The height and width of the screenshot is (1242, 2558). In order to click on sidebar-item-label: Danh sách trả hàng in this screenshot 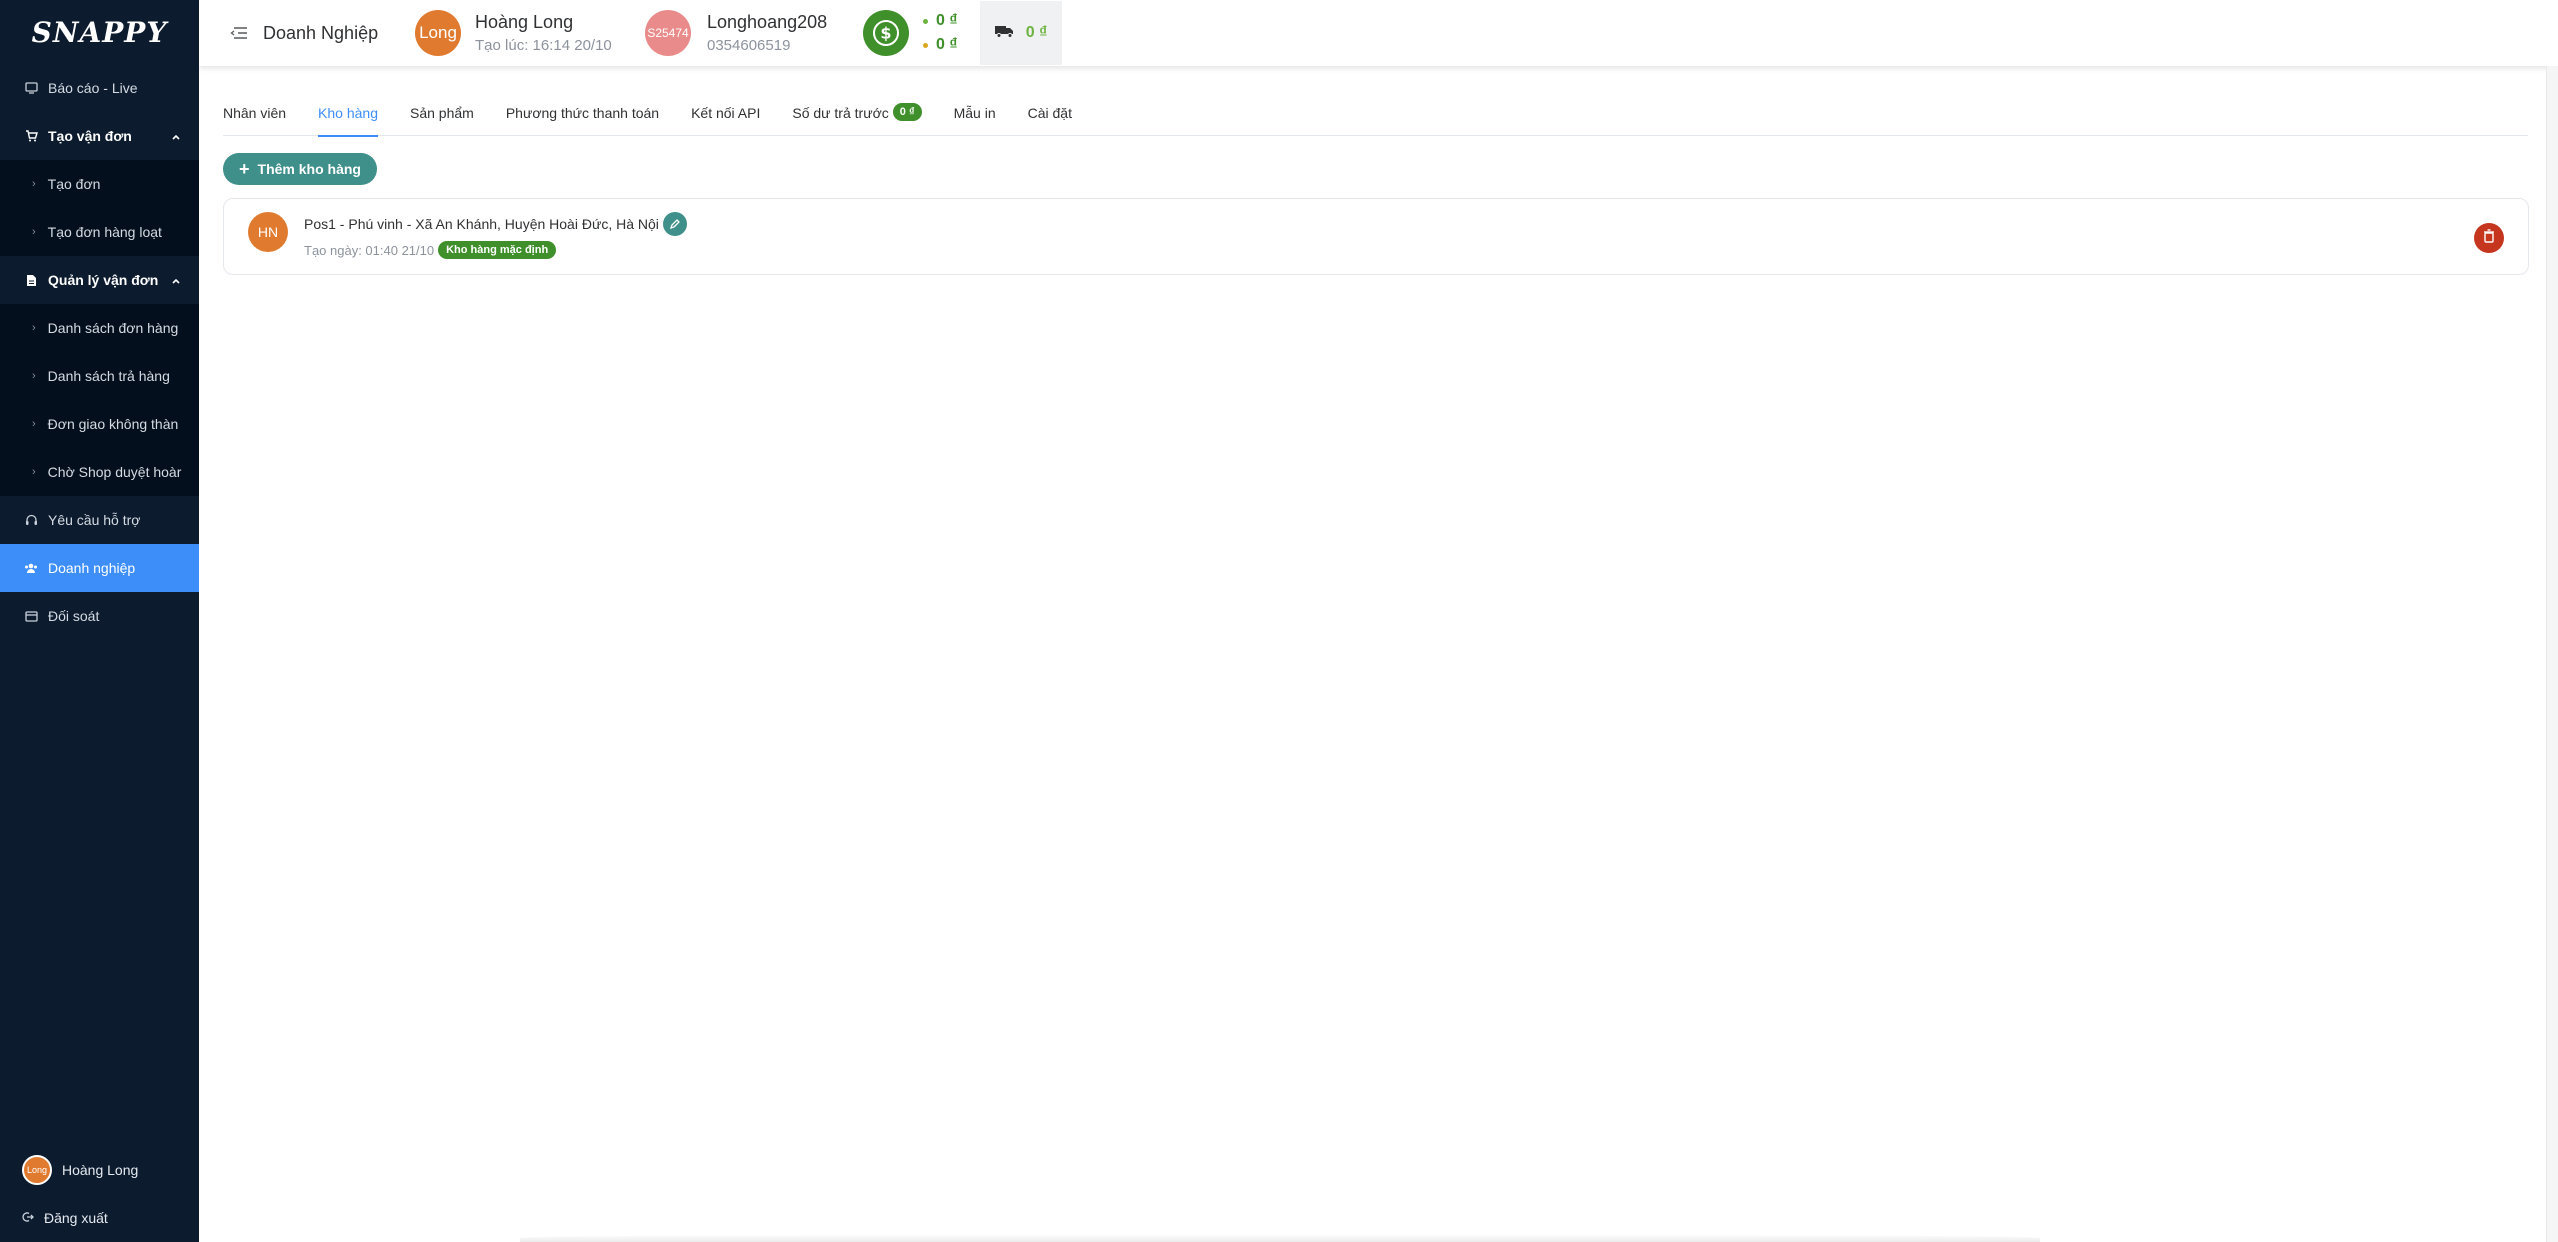, I will do `click(108, 376)`.